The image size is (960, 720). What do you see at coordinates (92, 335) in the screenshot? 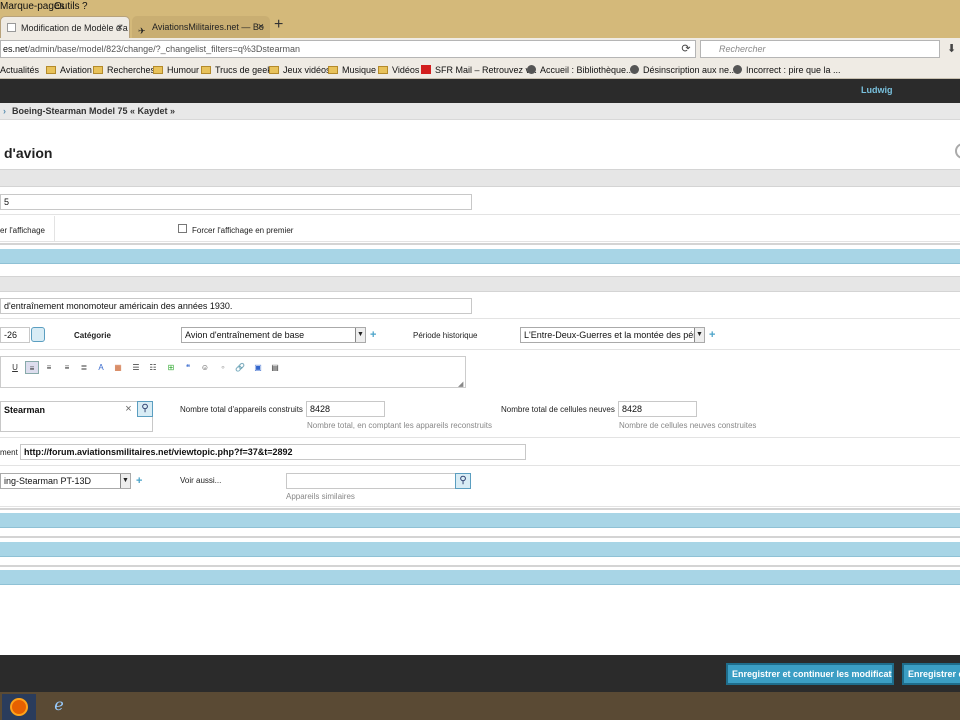
I see `category-label: Catégorie` at bounding box center [92, 335].